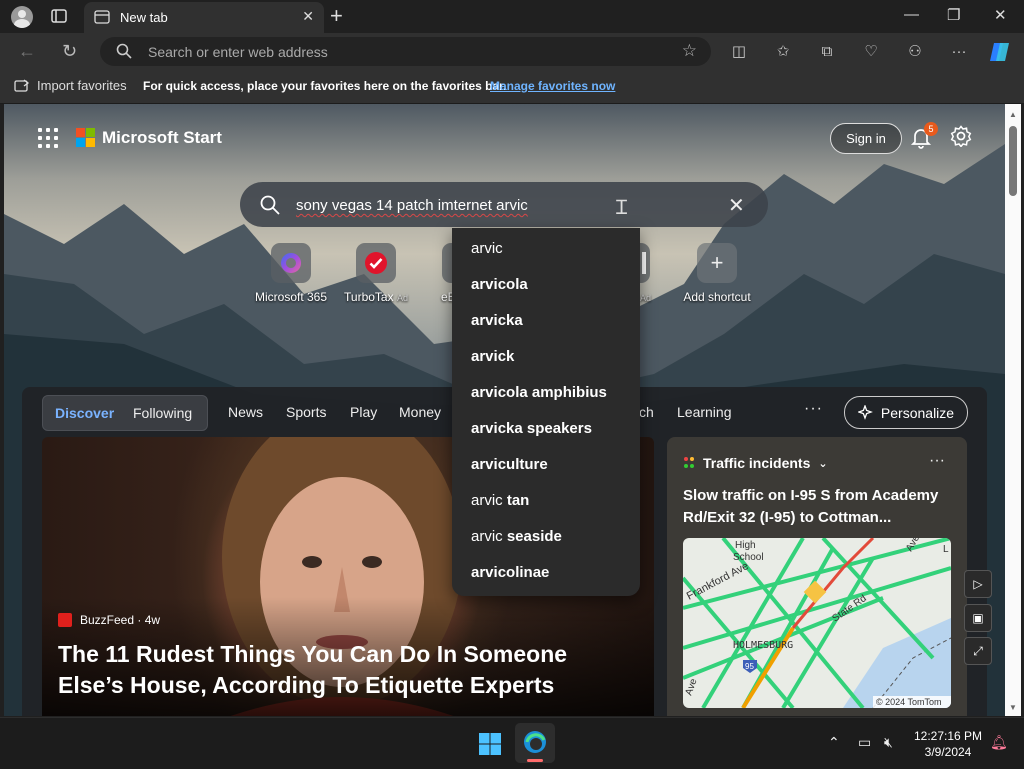 Image resolution: width=1024 pixels, height=769 pixels. What do you see at coordinates (512, 16) in the screenshot?
I see `title-bar: New tab ✕ + — ❐ ✕` at bounding box center [512, 16].